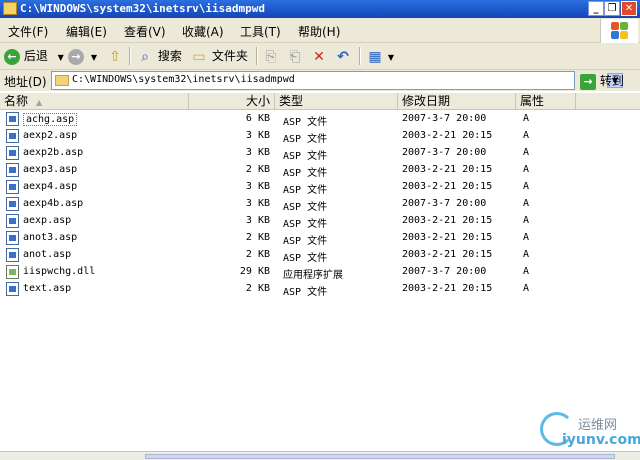 This screenshot has width=640, height=460. I want to click on list-item: aexp2.asp 3 KB ASP 文件 2003-2-21 20:15 A, so click(300, 136).